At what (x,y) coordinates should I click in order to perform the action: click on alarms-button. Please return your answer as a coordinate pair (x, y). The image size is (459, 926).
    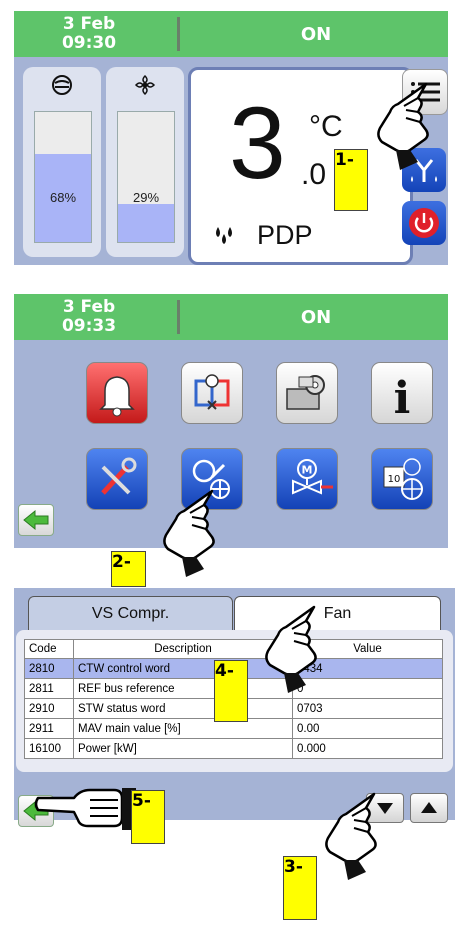
    Looking at the image, I should click on (117, 393).